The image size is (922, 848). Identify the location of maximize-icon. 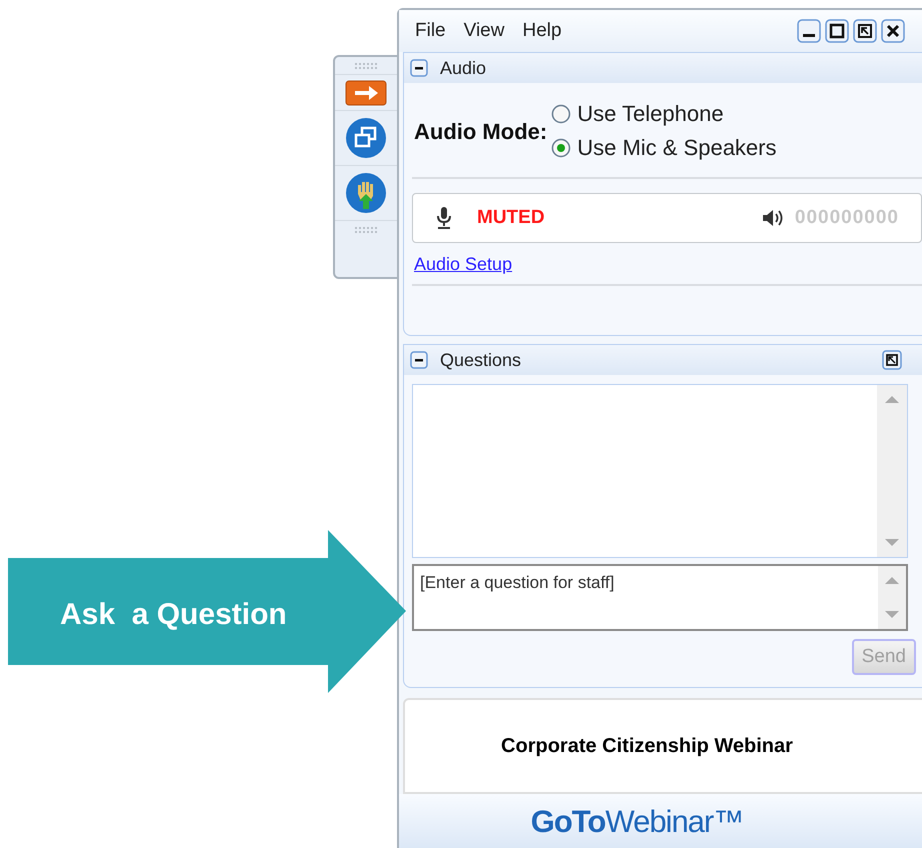
(837, 31).